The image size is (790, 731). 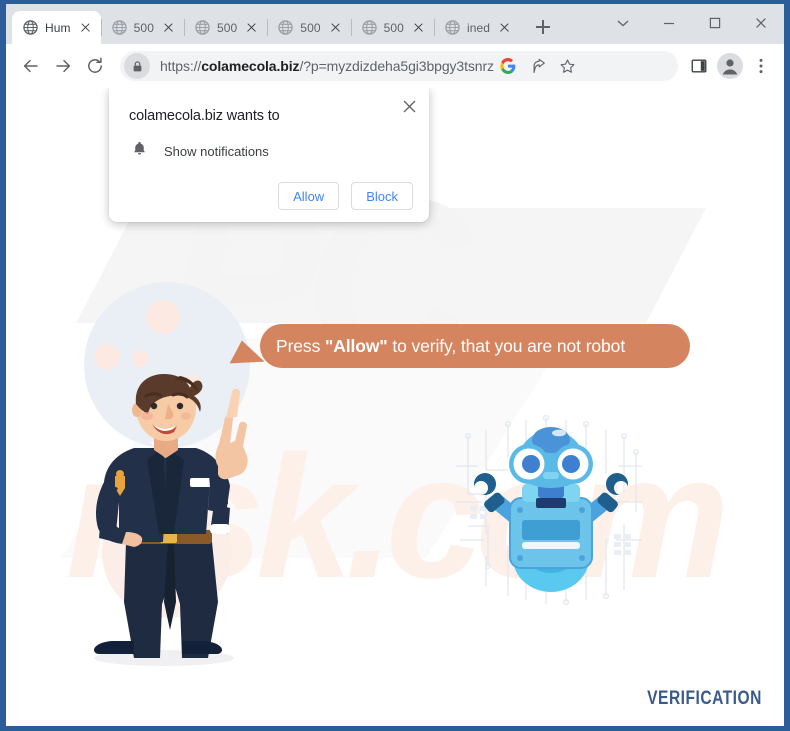 What do you see at coordinates (63, 66) in the screenshot?
I see `forward-arrow-icon` at bounding box center [63, 66].